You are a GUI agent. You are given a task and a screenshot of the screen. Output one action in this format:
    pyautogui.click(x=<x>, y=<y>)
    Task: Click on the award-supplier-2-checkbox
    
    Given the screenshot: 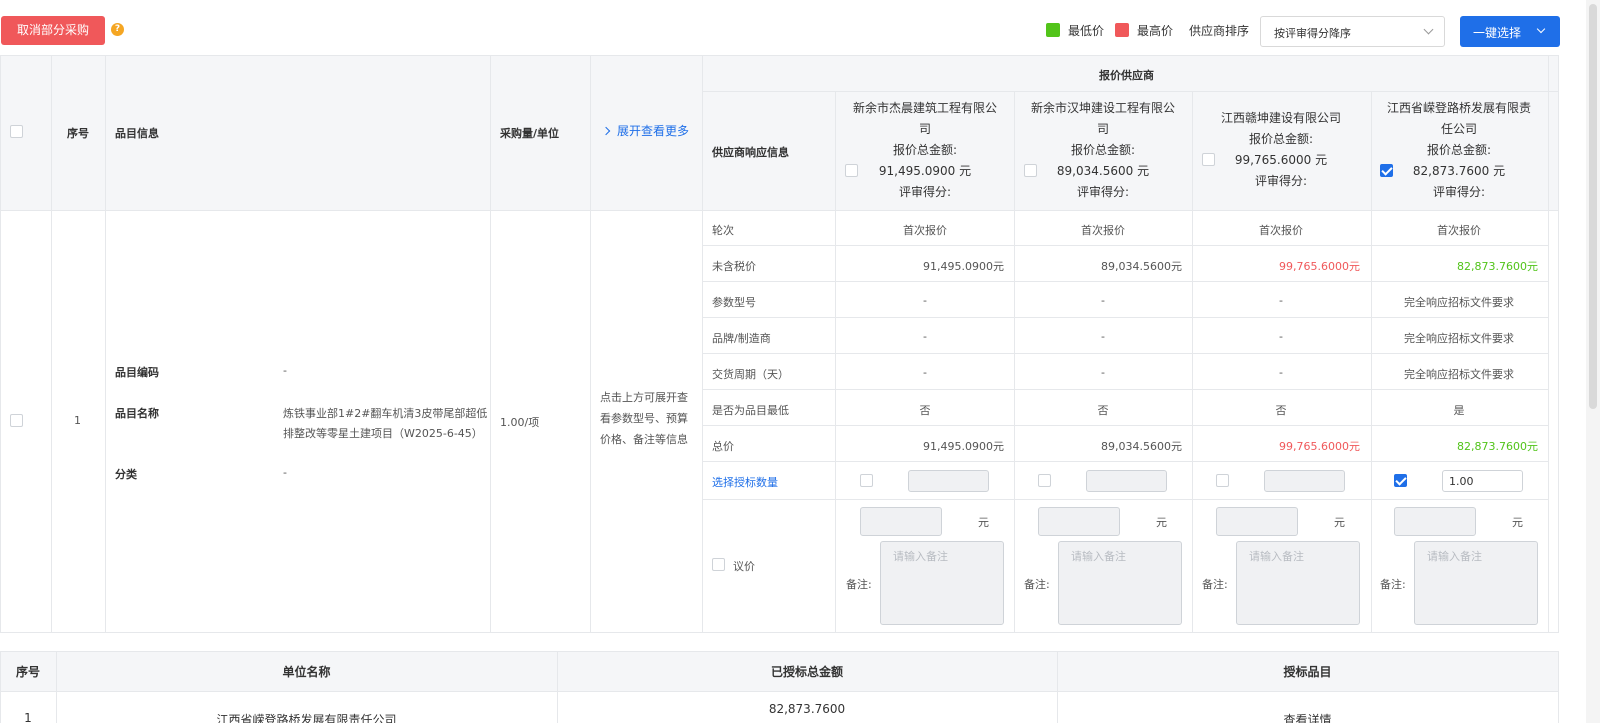 What is the action you would take?
    pyautogui.click(x=1044, y=480)
    